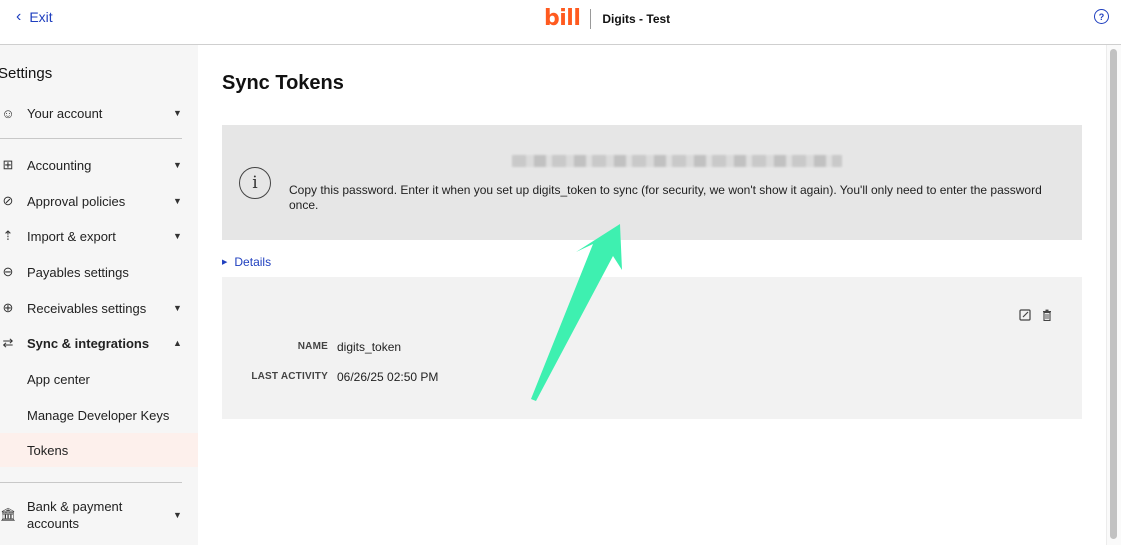 The image size is (1121, 545). What do you see at coordinates (59, 165) in the screenshot?
I see `sidebar-item-label: Accounting` at bounding box center [59, 165].